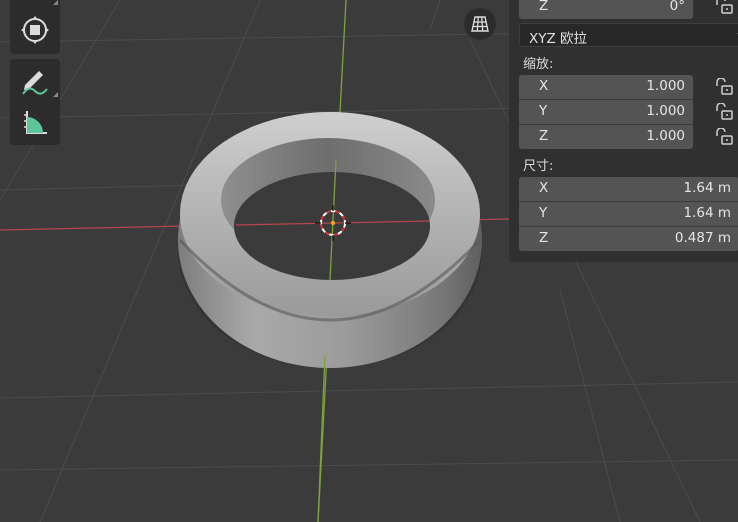 This screenshot has height=522, width=738. What do you see at coordinates (538, 166) in the screenshot?
I see `dimensions-header: 尺寸:` at bounding box center [538, 166].